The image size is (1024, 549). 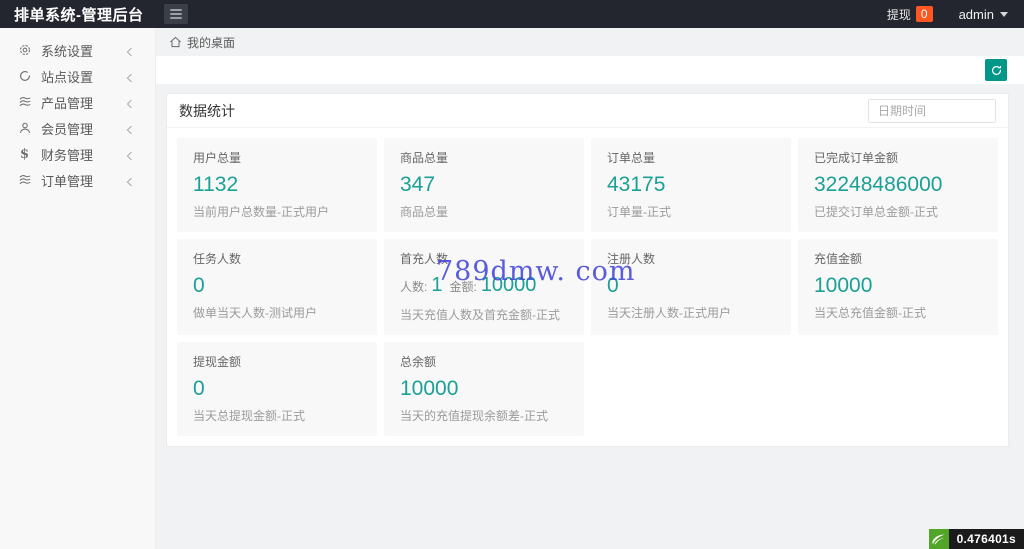 I want to click on trace-badge: 0.476401s, so click(x=976, y=539).